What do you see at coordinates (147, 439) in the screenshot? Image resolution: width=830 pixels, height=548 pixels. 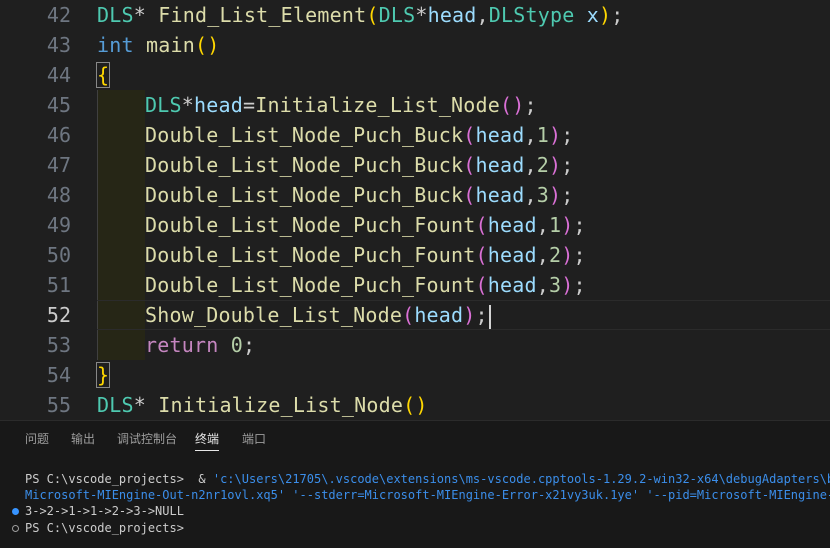 I see `tab-debug-console: 调试控制台` at bounding box center [147, 439].